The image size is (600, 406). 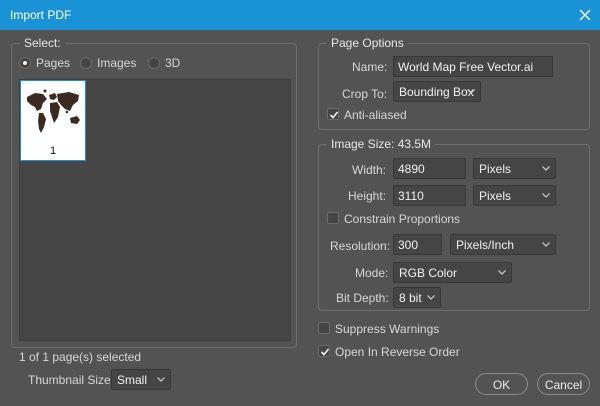 I want to click on image-size-legend: Image Size: 43.5M, so click(x=381, y=144).